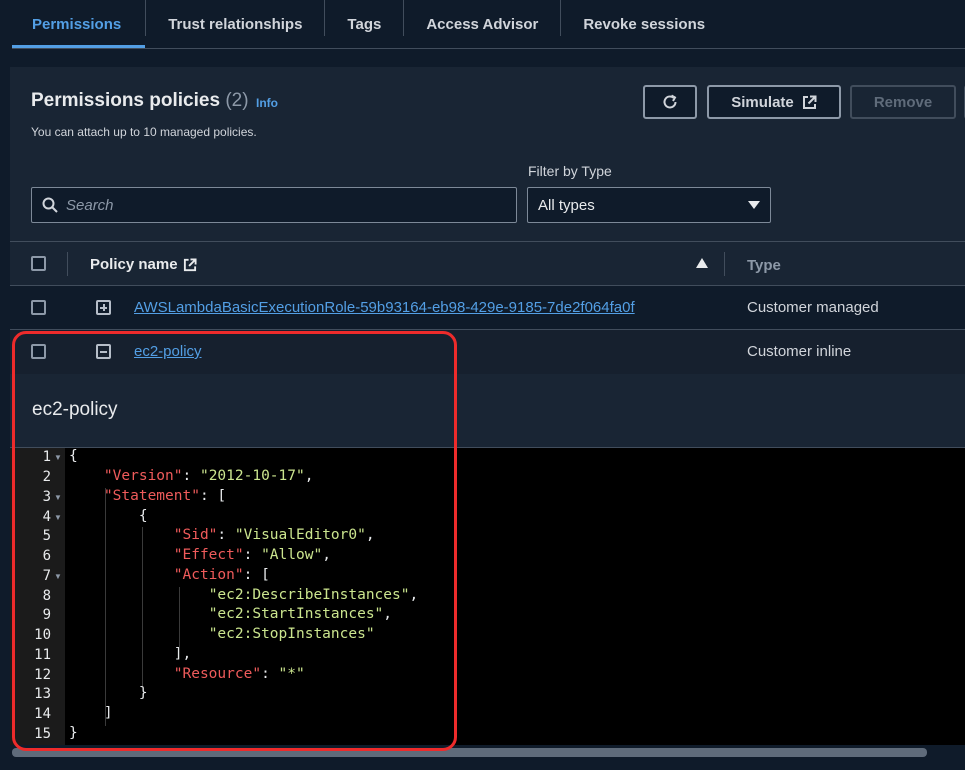 The width and height of the screenshot is (965, 770). I want to click on search-box, so click(274, 205).